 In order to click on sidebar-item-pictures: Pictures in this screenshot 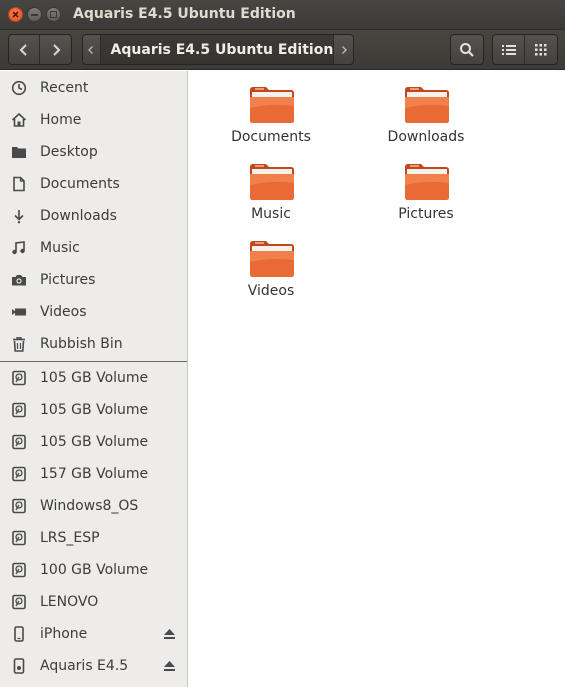, I will do `click(93, 280)`.